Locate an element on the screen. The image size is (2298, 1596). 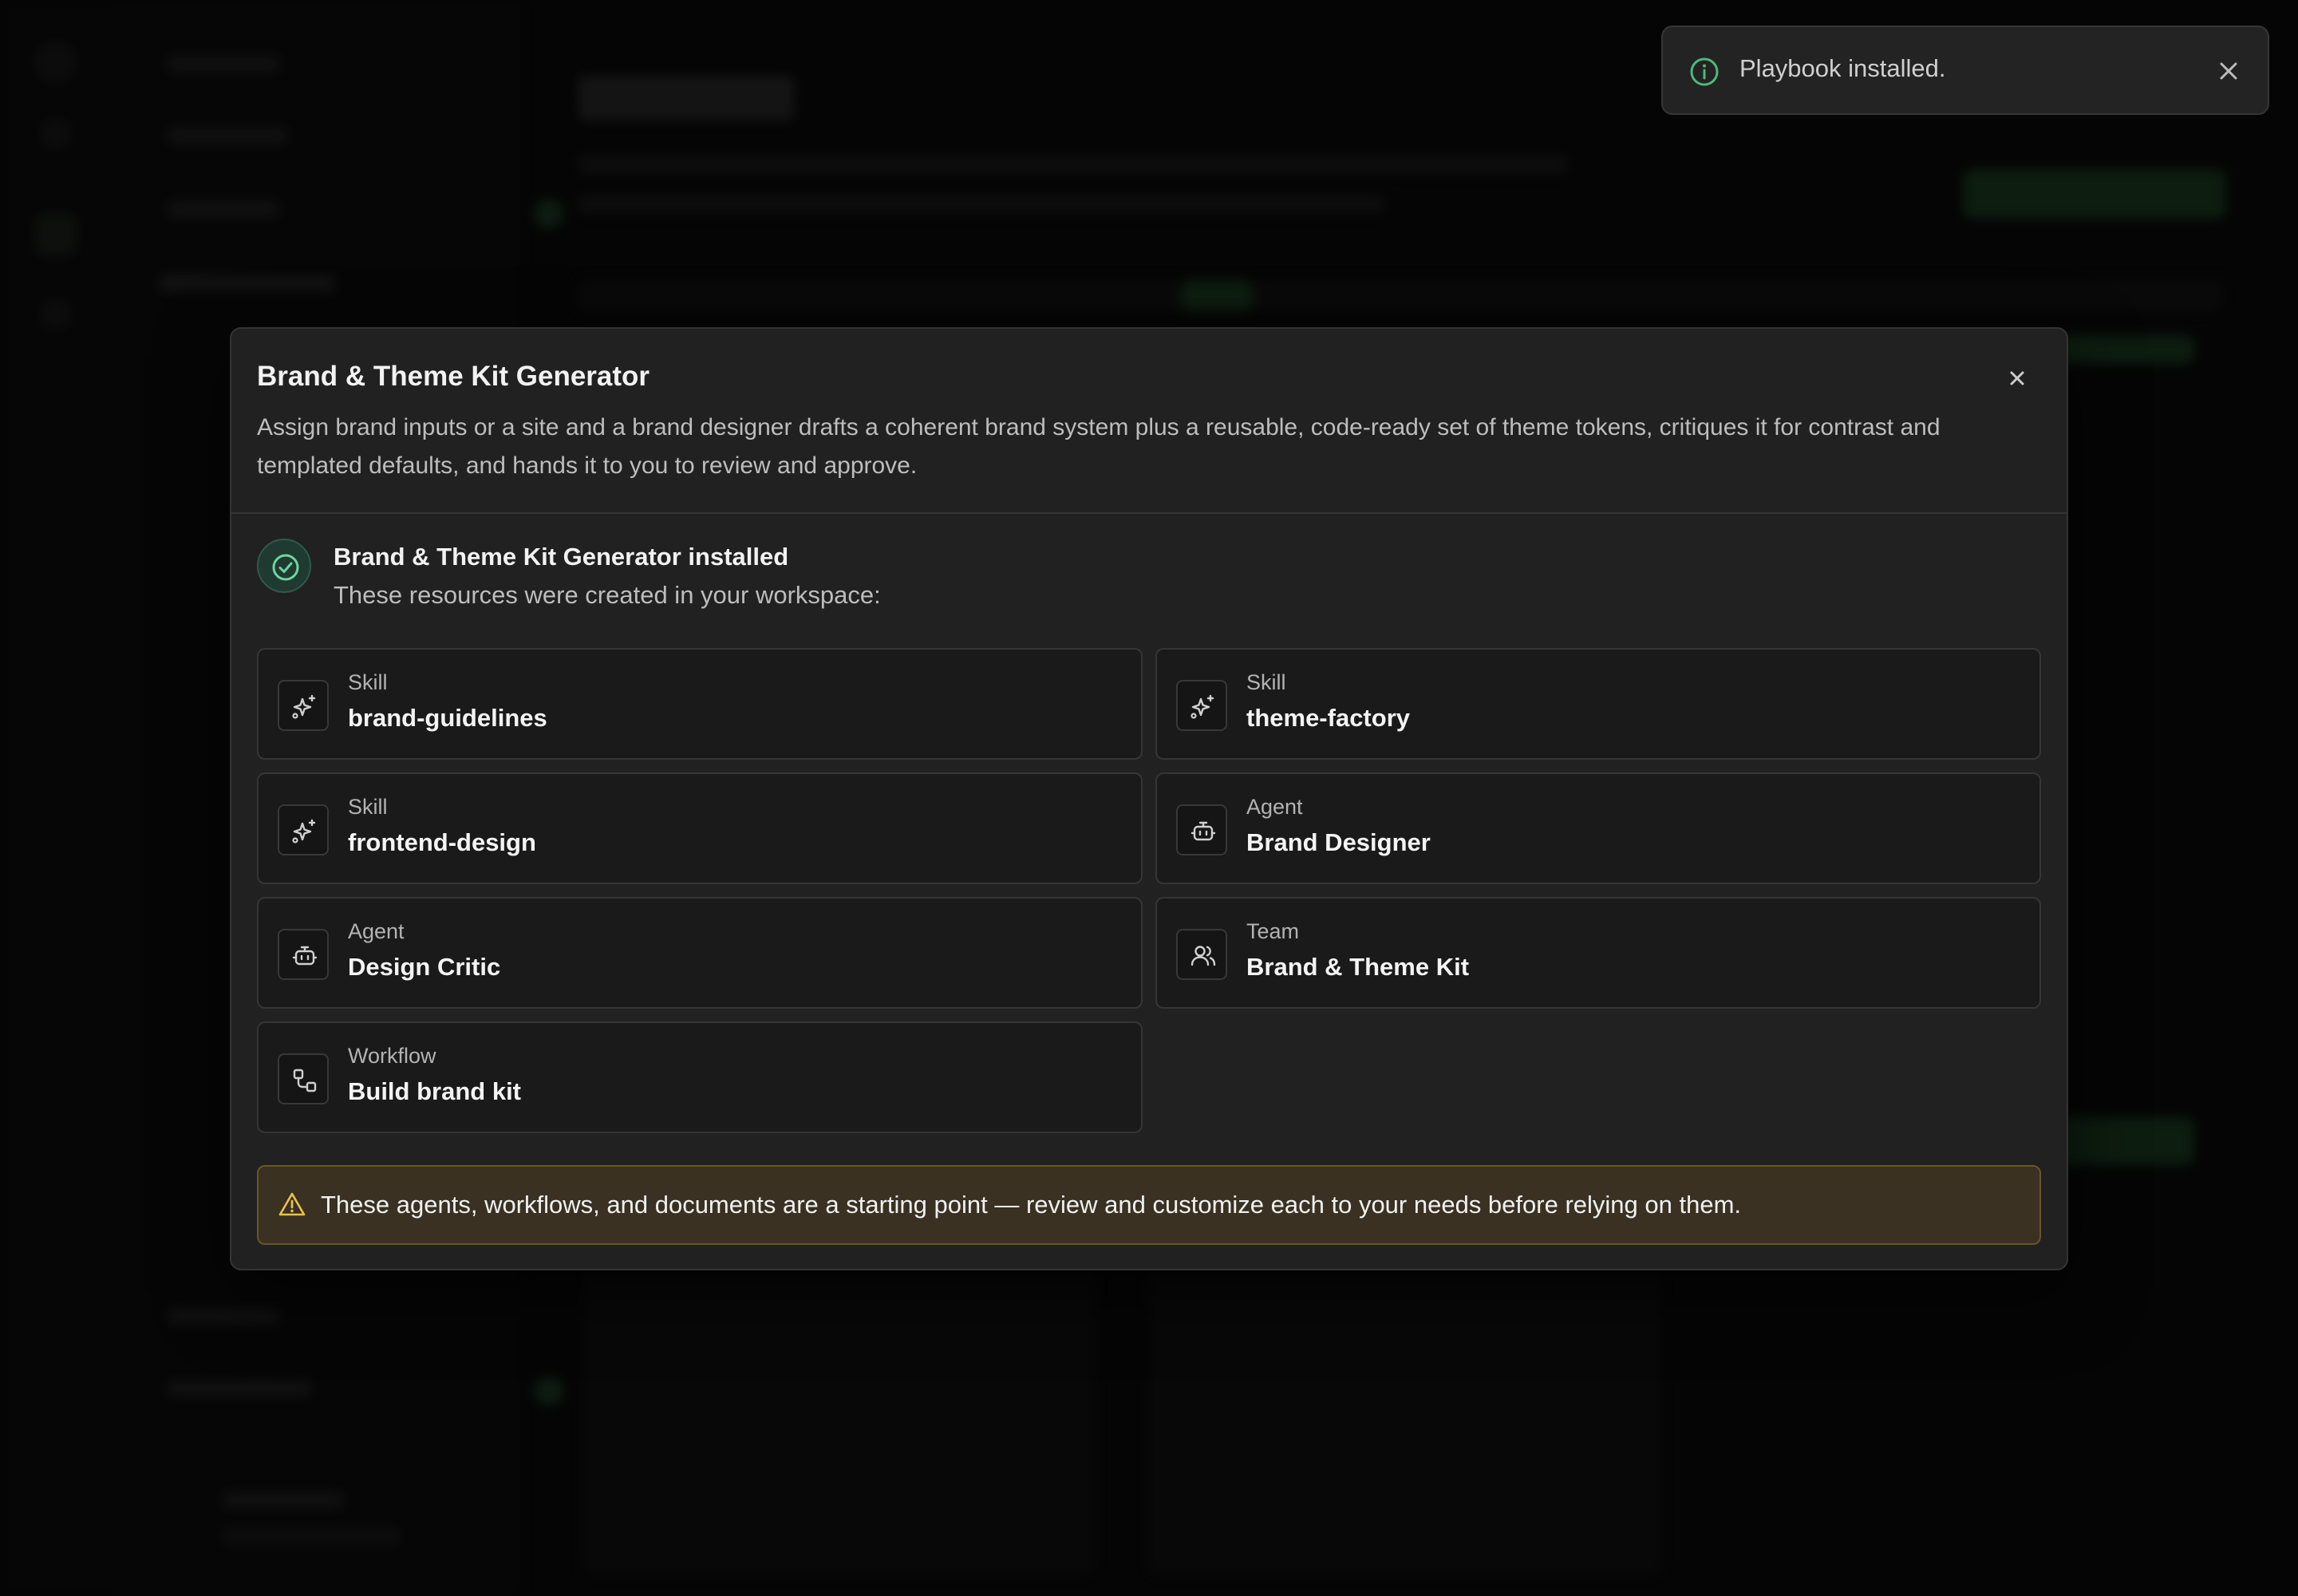
resource-card-brand-guidelines: Skill brand-guidelines is located at coordinates (700, 704).